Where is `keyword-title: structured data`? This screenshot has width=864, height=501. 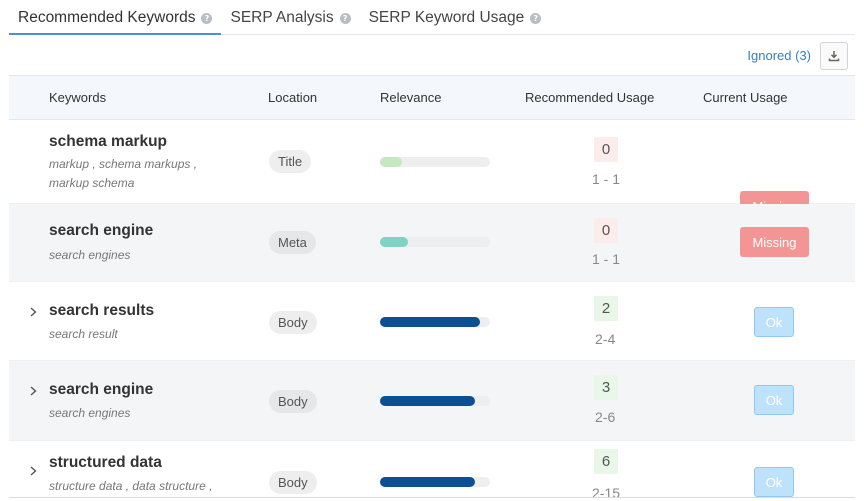 keyword-title: structured data is located at coordinates (105, 462).